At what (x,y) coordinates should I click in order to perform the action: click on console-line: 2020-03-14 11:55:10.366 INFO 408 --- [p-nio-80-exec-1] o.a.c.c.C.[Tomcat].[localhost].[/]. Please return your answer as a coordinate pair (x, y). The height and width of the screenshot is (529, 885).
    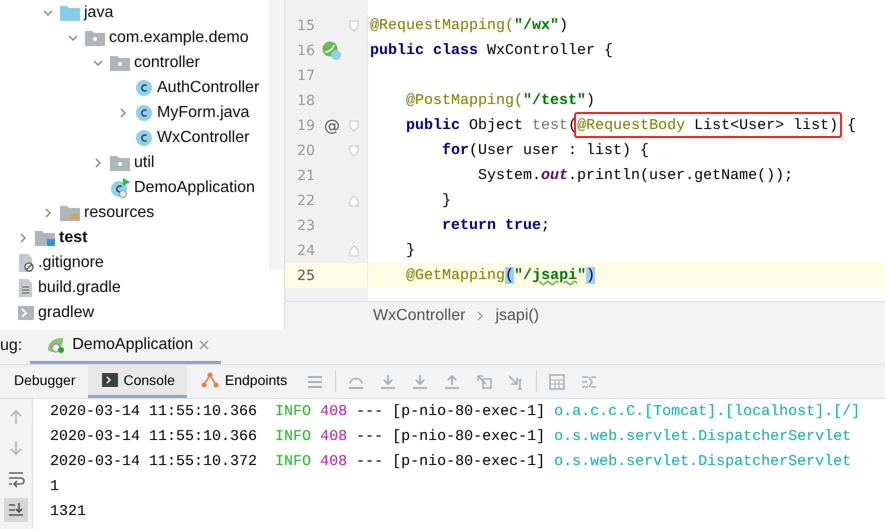
    Looking at the image, I should click on (455, 411).